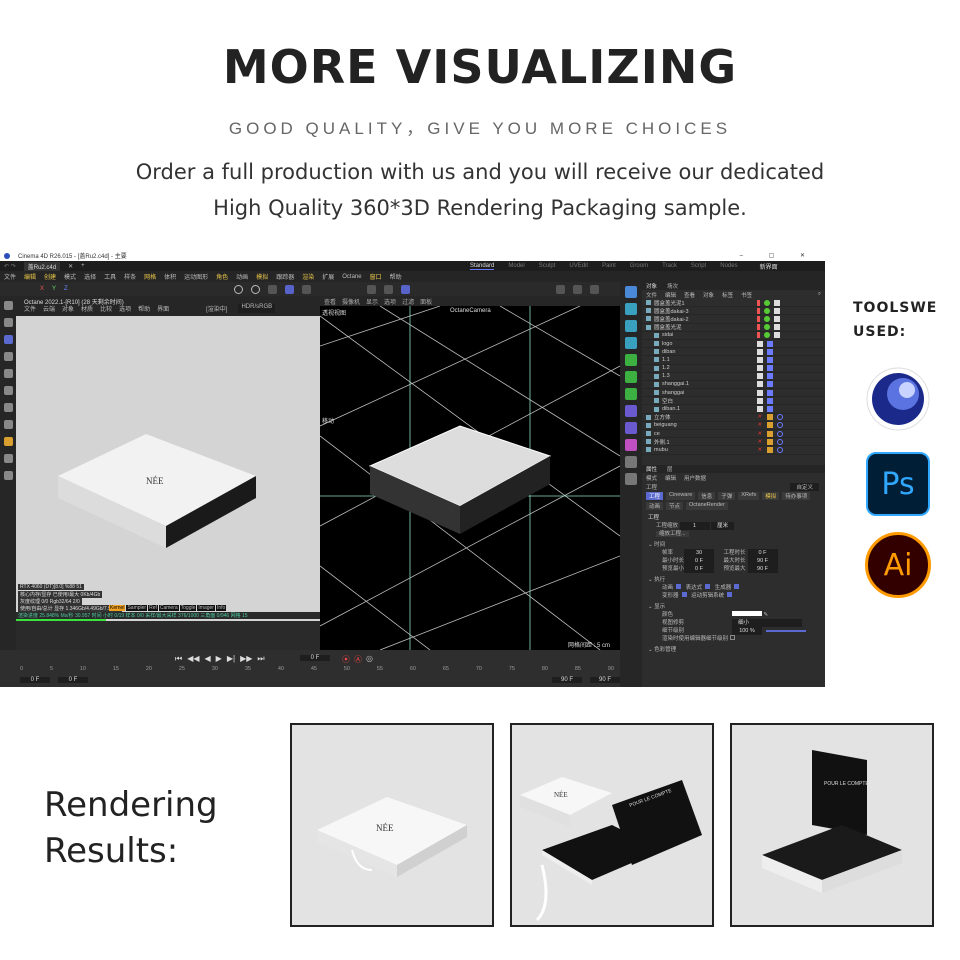 This screenshot has height=960, width=960. Describe the element at coordinates (246, 659) in the screenshot. I see `next-key-button: ▶▶` at that location.